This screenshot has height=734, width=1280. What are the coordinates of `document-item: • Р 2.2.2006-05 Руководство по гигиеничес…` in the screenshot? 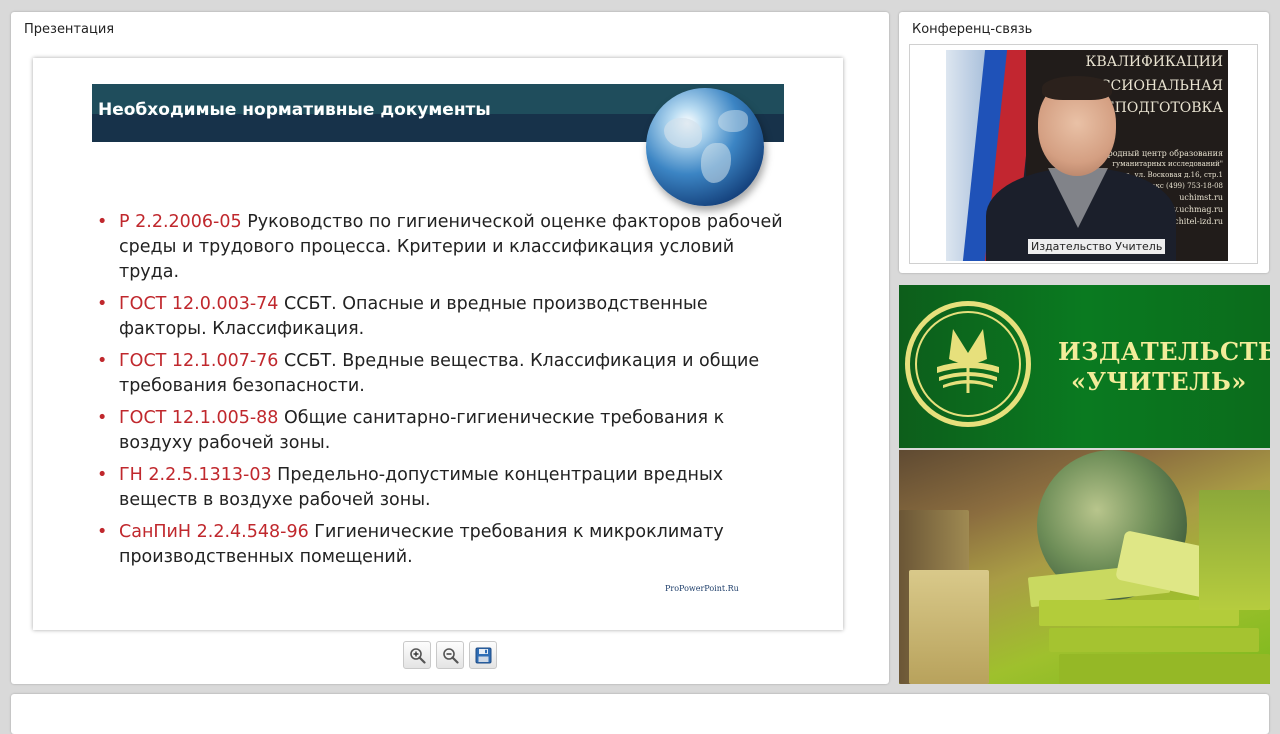 It's located at (447, 247).